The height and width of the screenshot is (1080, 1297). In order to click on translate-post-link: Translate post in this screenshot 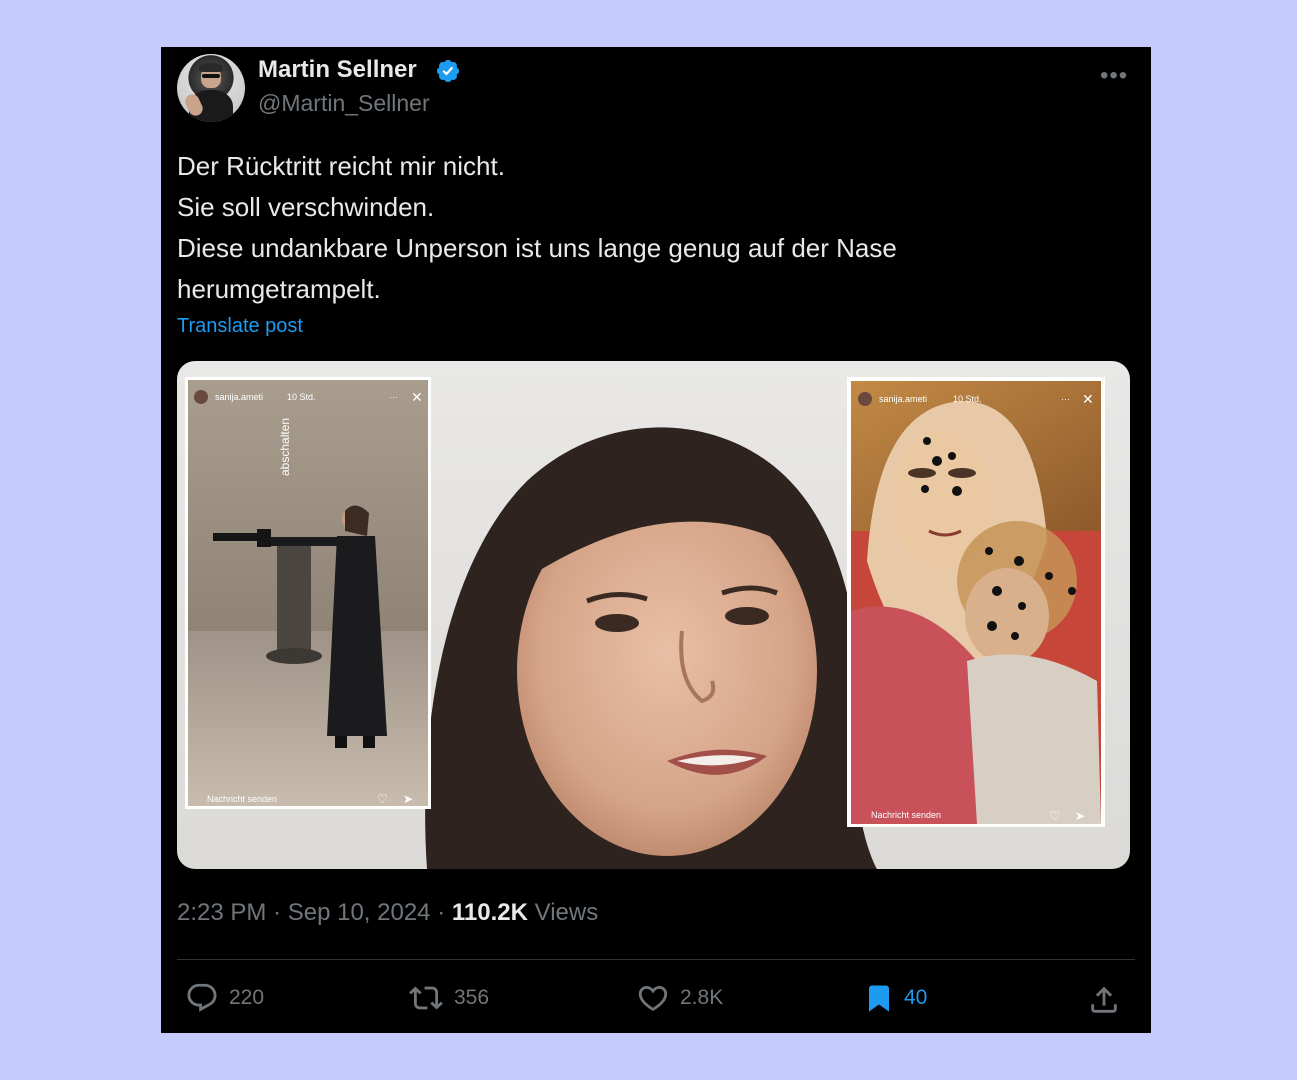, I will do `click(240, 326)`.